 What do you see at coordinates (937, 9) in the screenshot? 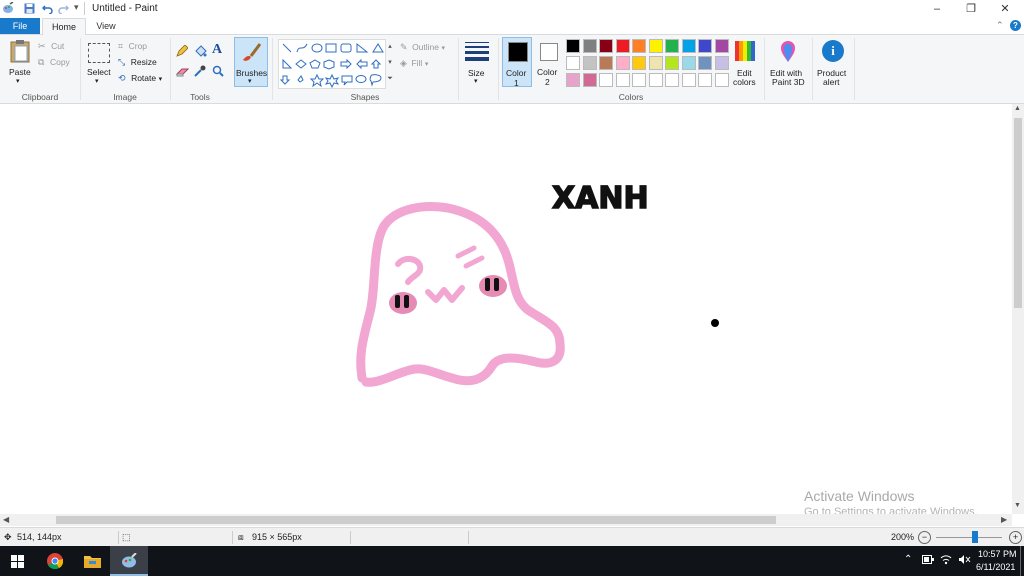
I see `minimize-button: –` at bounding box center [937, 9].